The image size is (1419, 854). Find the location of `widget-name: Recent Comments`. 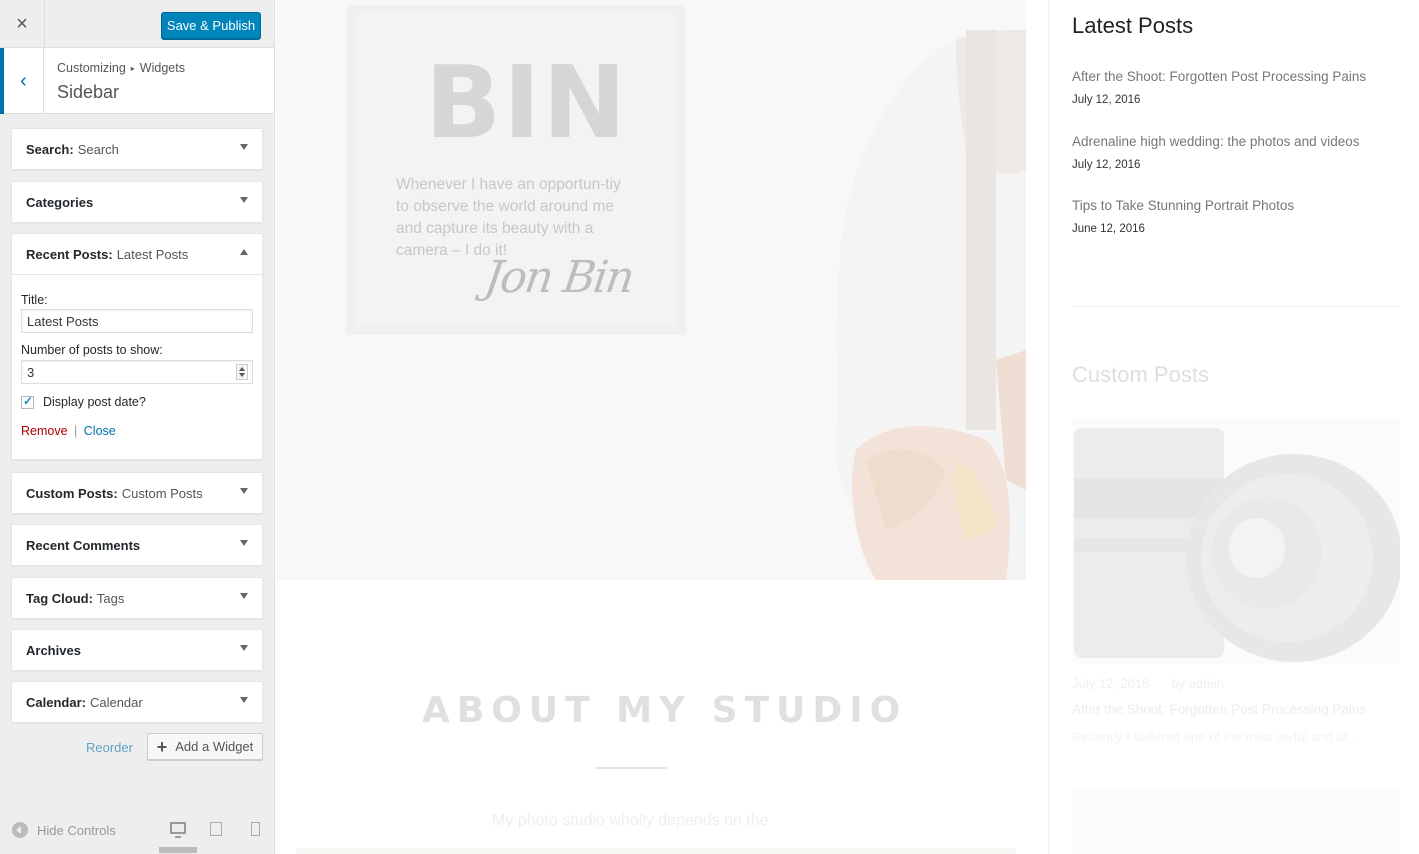

widget-name: Recent Comments is located at coordinates (83, 545).